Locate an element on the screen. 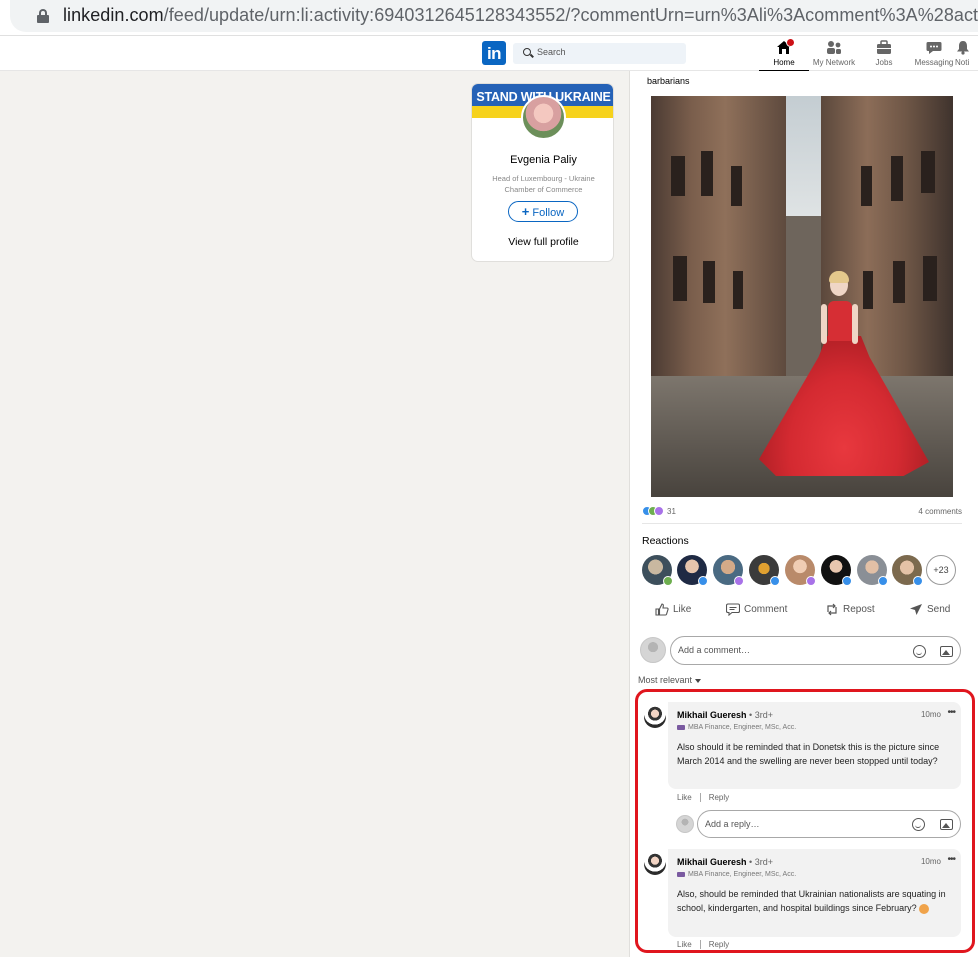 The width and height of the screenshot is (978, 957). highlight-annotation is located at coordinates (805, 821).